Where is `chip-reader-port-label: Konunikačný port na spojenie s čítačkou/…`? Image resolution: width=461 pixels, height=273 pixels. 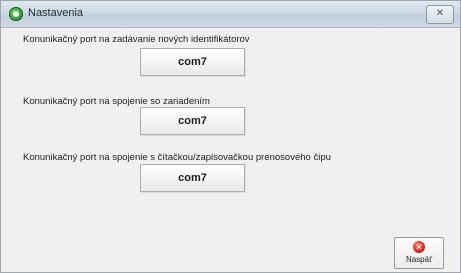
chip-reader-port-label: Konunikačný port na spojenie s čítačkou/… is located at coordinates (177, 157).